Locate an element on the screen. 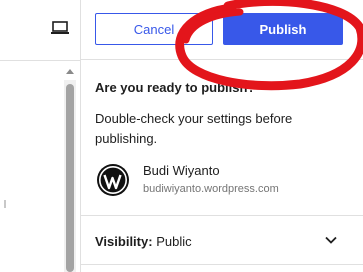  visibility-label: Visibility: Public is located at coordinates (143, 241).